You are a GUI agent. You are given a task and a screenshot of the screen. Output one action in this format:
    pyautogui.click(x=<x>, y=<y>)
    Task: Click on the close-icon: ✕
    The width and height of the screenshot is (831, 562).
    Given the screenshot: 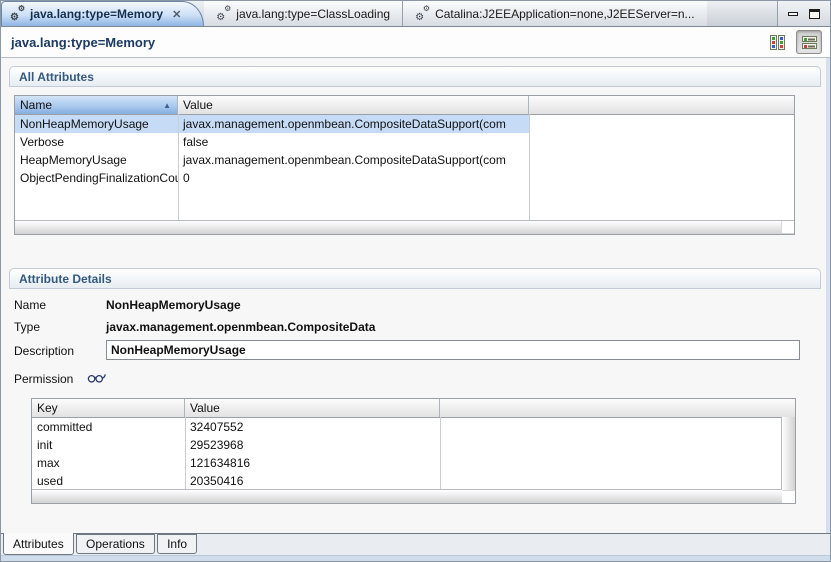 What is the action you would take?
    pyautogui.click(x=176, y=14)
    